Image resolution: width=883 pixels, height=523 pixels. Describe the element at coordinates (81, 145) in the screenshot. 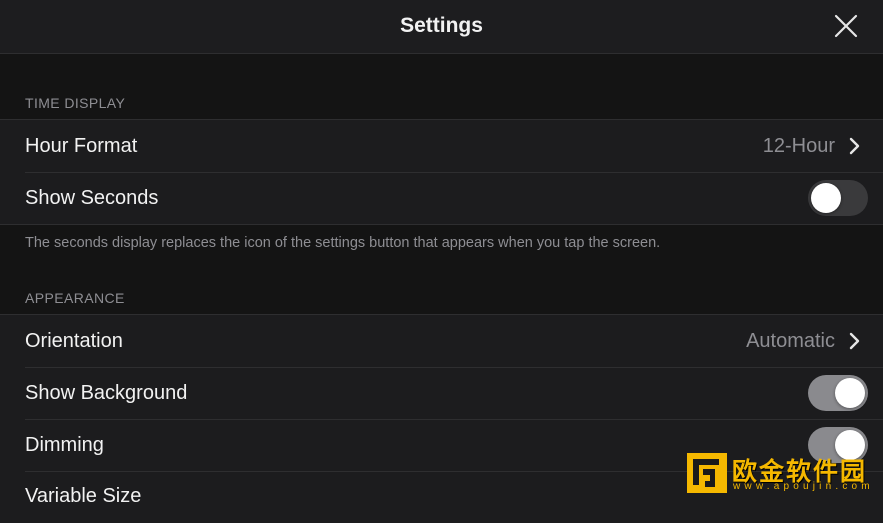

I see `hour-format-label: Hour Format` at that location.